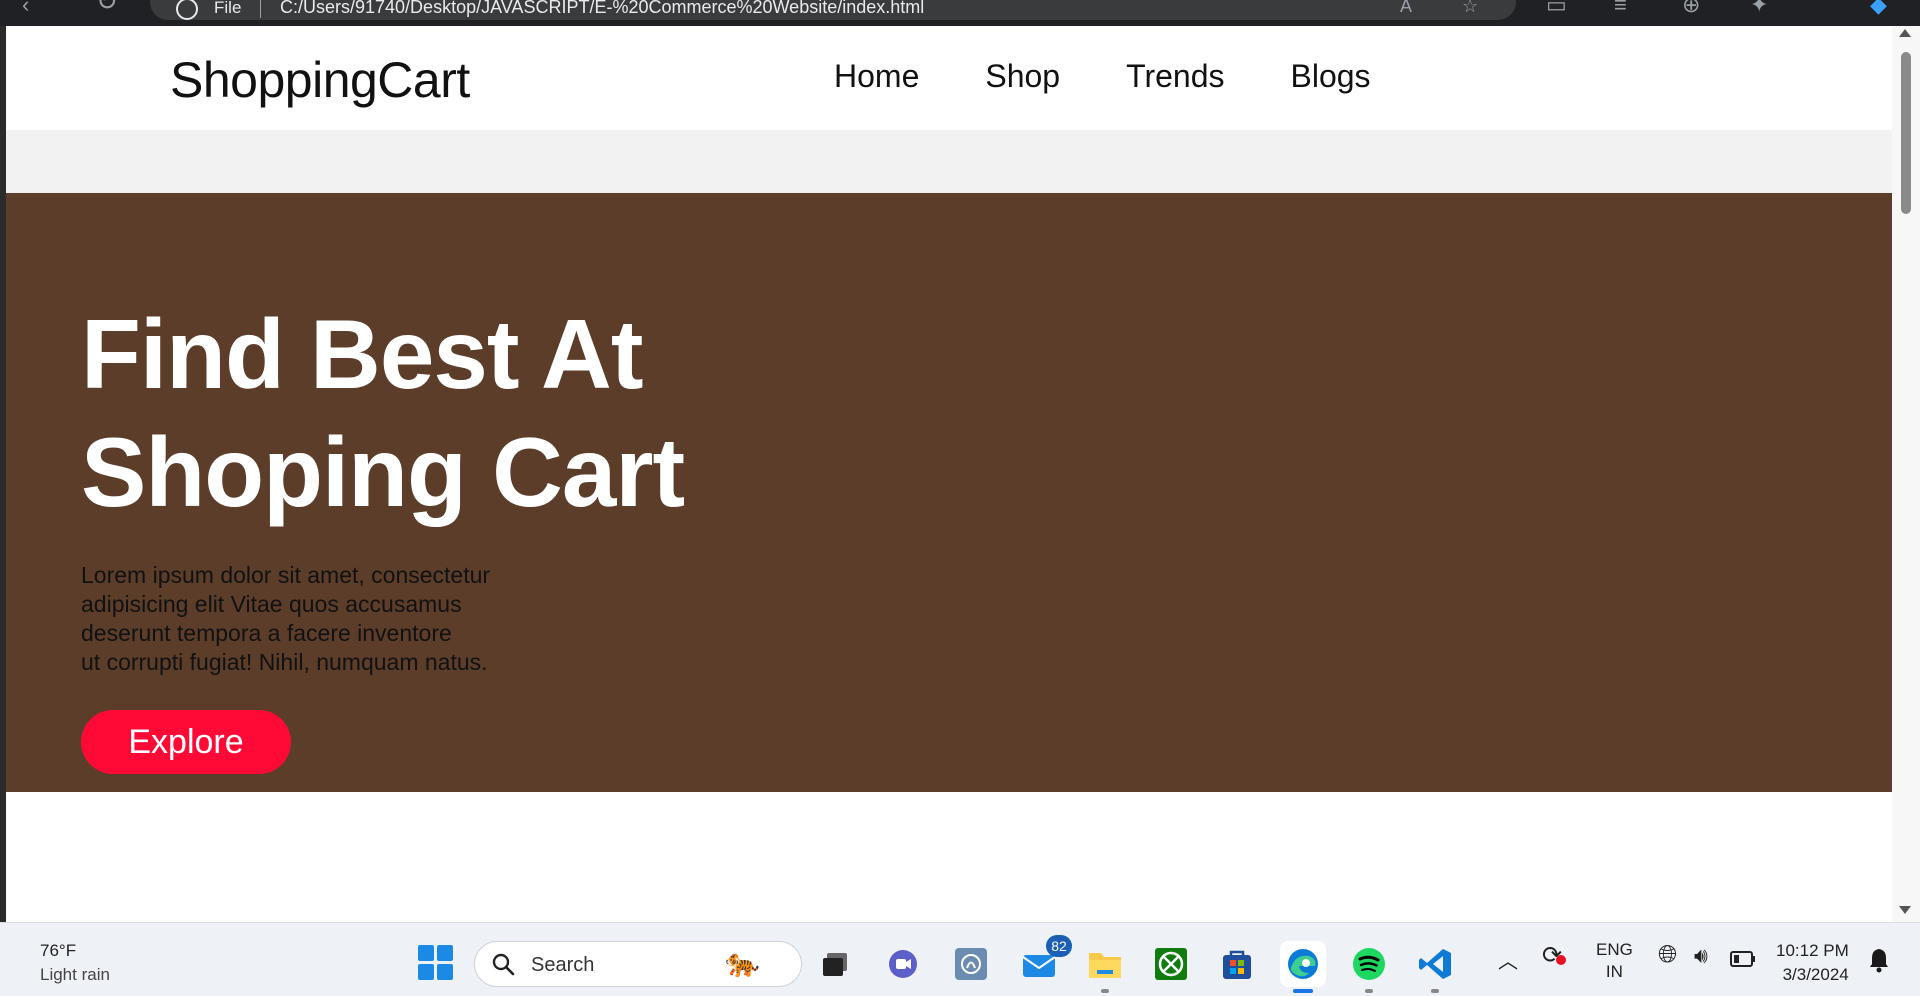 The height and width of the screenshot is (996, 1920). I want to click on address-separator, so click(260, 9).